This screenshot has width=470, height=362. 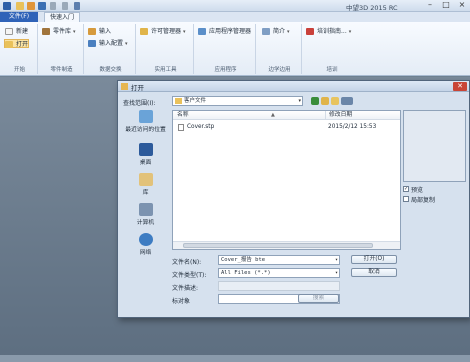 I want to click on desktop-icon, so click(x=145, y=149).